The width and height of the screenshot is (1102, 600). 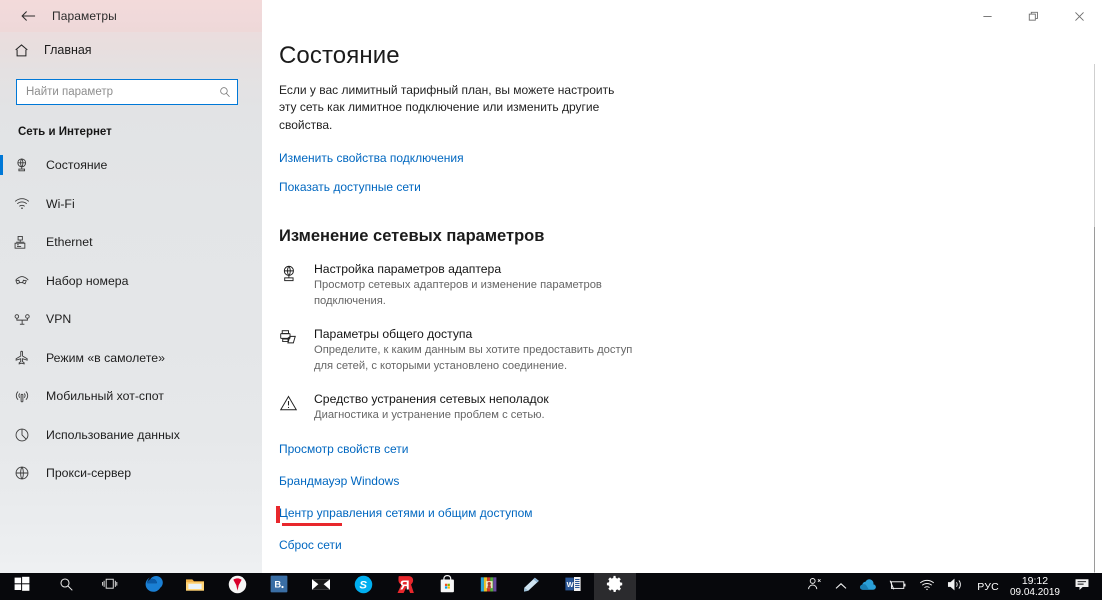 I want to click on window-caption-buttons, so click(x=1033, y=16).